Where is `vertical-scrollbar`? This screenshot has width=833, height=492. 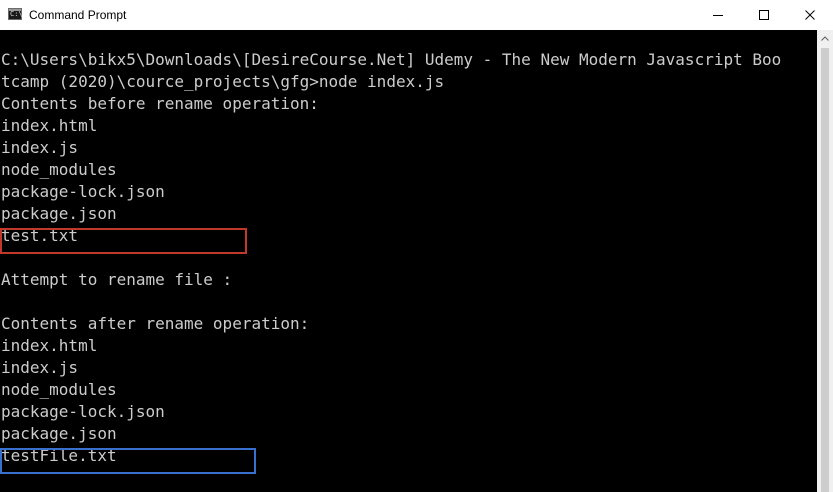 vertical-scrollbar is located at coordinates (825, 261).